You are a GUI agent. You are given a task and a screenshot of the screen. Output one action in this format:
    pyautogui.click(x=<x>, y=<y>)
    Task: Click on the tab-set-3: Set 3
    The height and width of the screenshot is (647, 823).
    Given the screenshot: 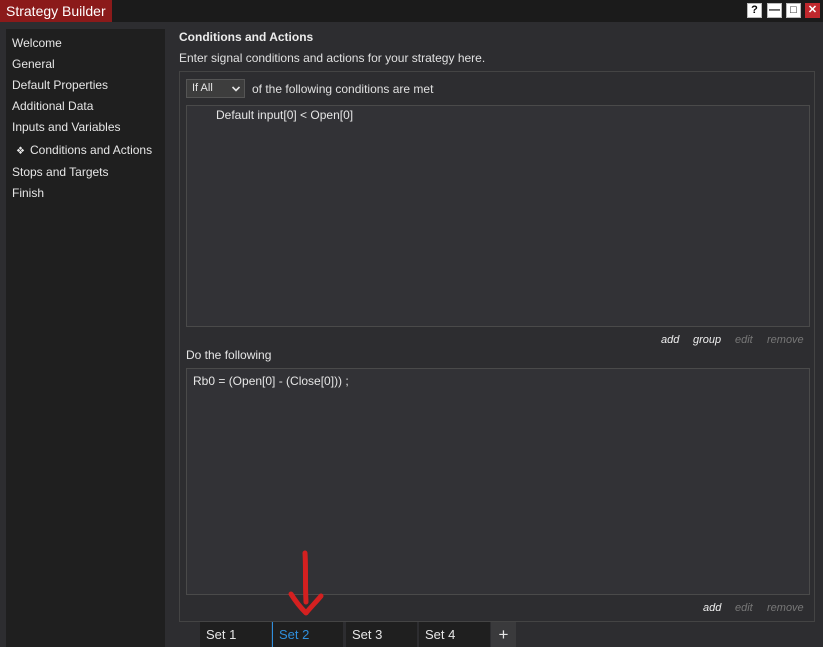 What is the action you would take?
    pyautogui.click(x=382, y=634)
    